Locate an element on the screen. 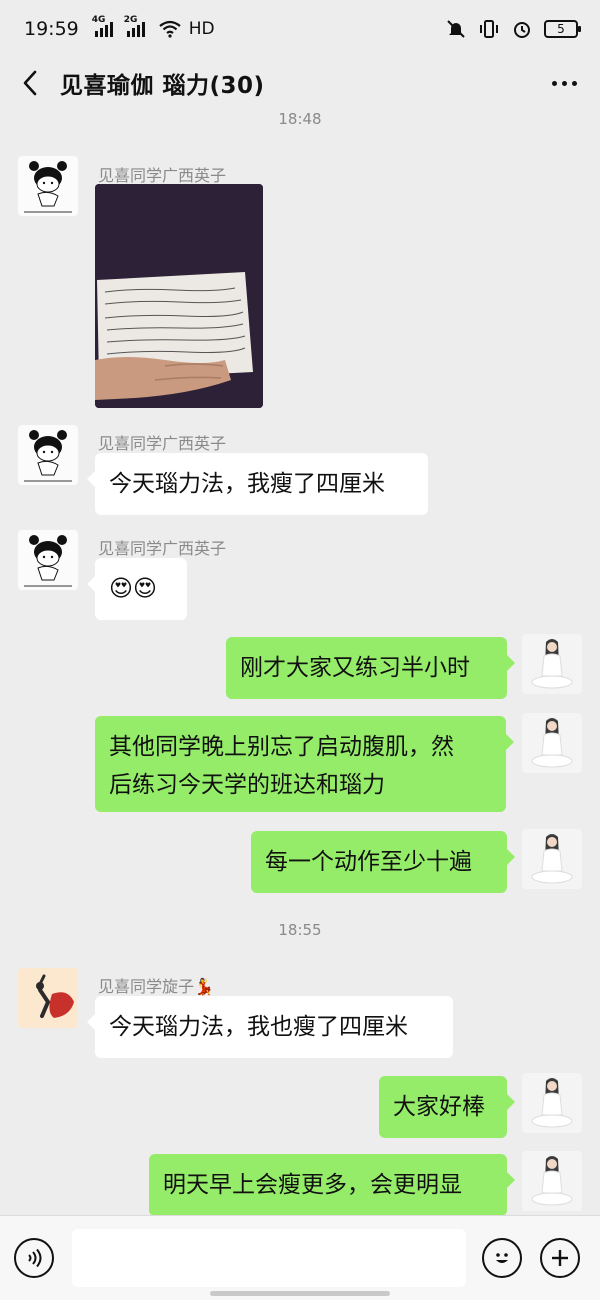 The height and width of the screenshot is (1300, 600). emoji-bubble: 😍😍 is located at coordinates (137, 589).